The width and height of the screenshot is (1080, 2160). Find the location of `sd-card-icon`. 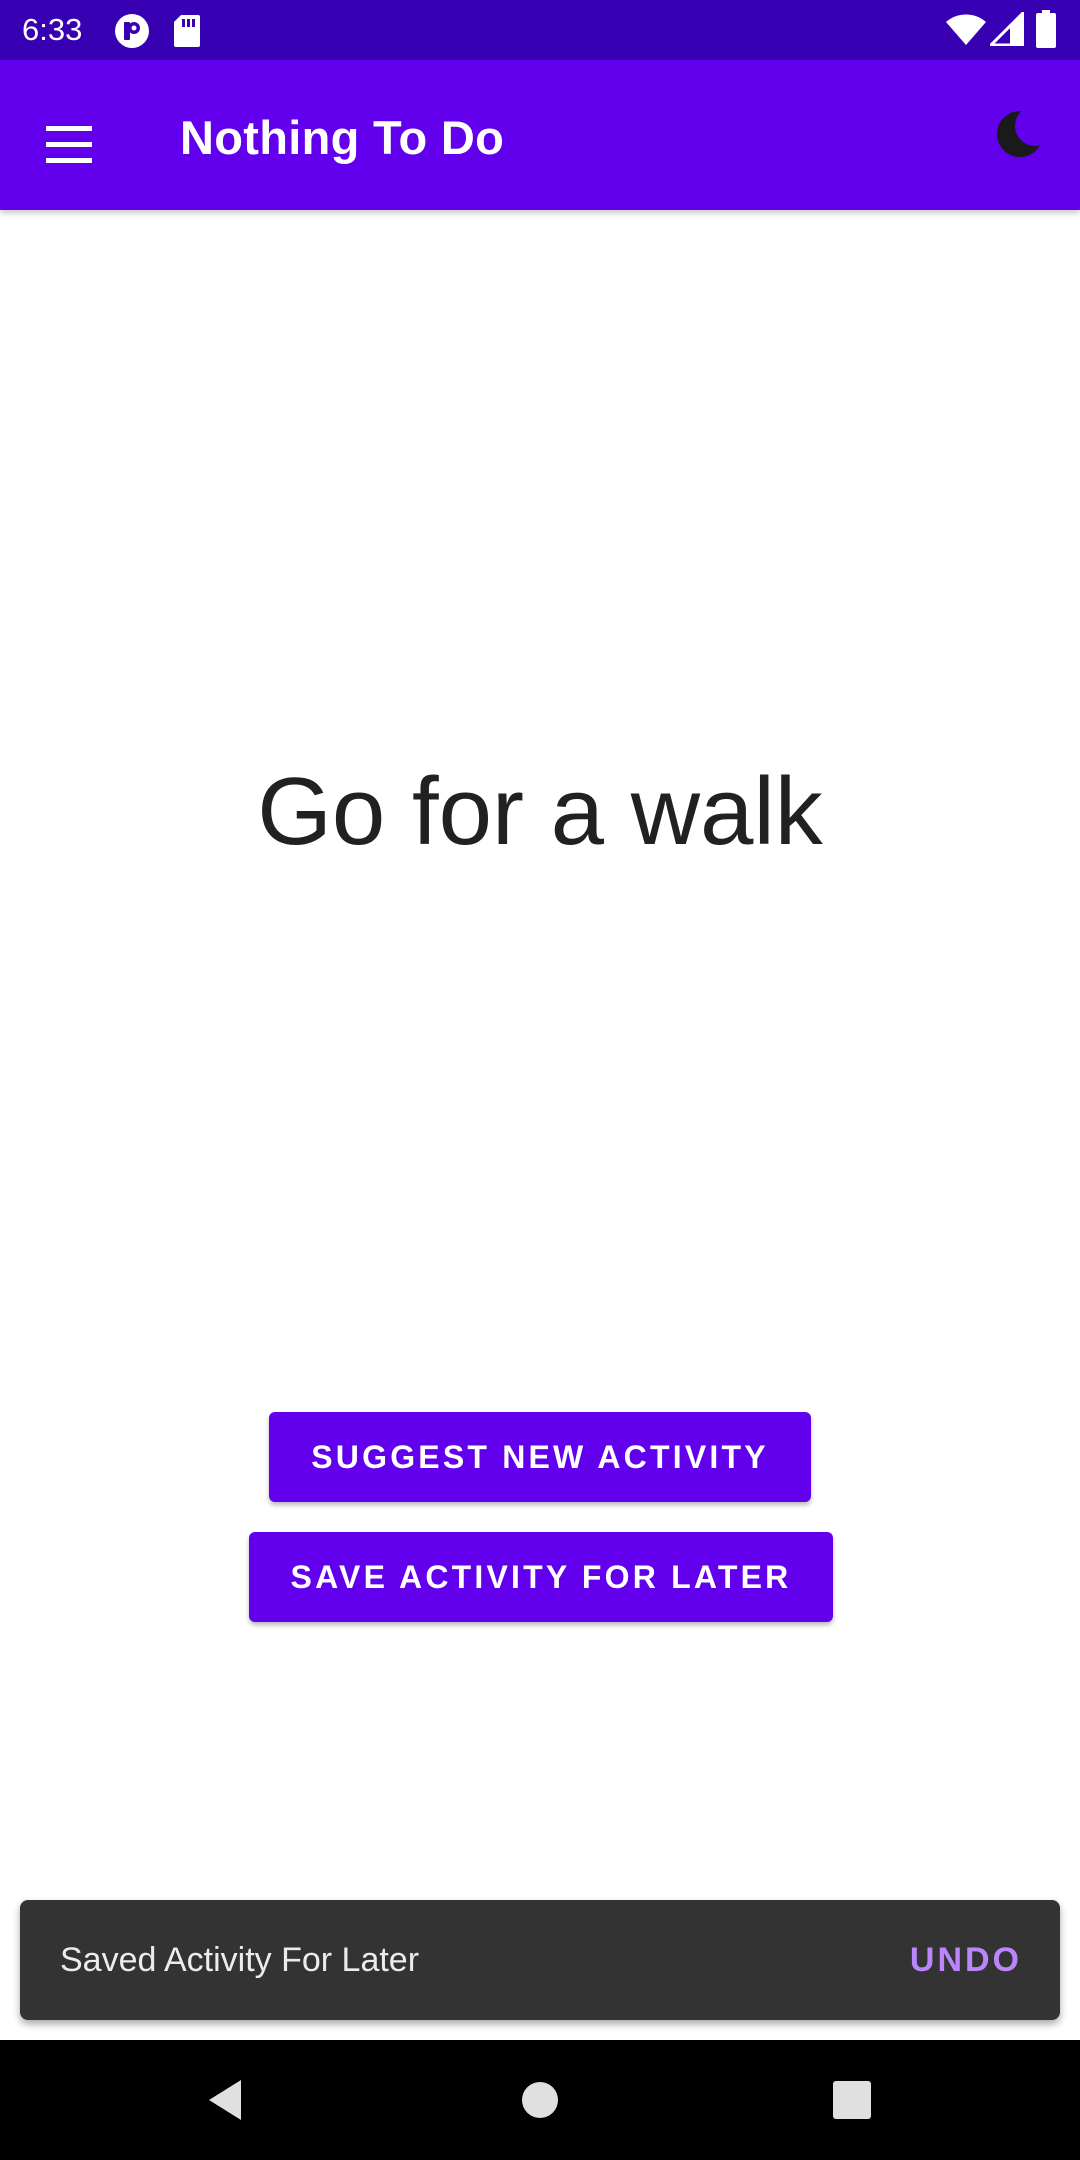

sd-card-icon is located at coordinates (187, 33).